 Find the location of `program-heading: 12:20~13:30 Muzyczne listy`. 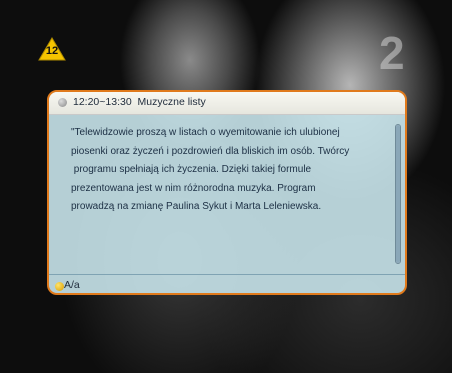

program-heading: 12:20~13:30 Muzyczne listy is located at coordinates (139, 102).